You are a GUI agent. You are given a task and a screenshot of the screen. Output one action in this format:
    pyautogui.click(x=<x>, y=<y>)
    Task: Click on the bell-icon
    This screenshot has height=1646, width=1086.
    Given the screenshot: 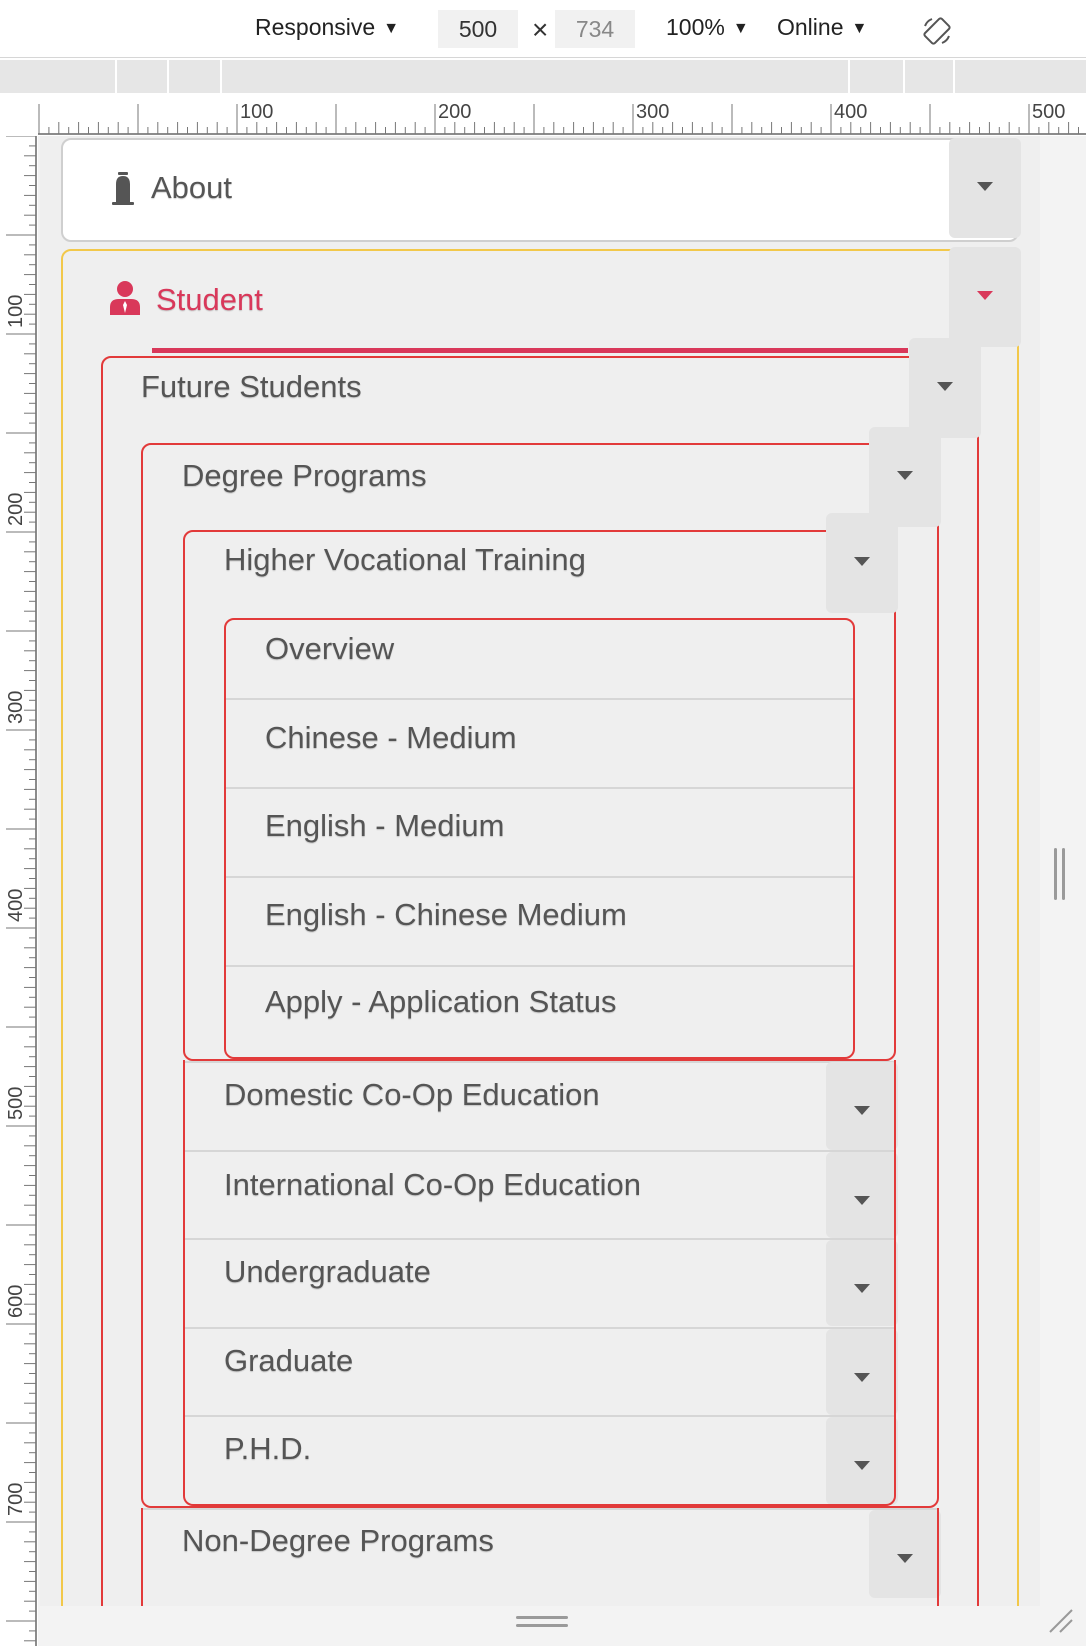 What is the action you would take?
    pyautogui.click(x=123, y=188)
    